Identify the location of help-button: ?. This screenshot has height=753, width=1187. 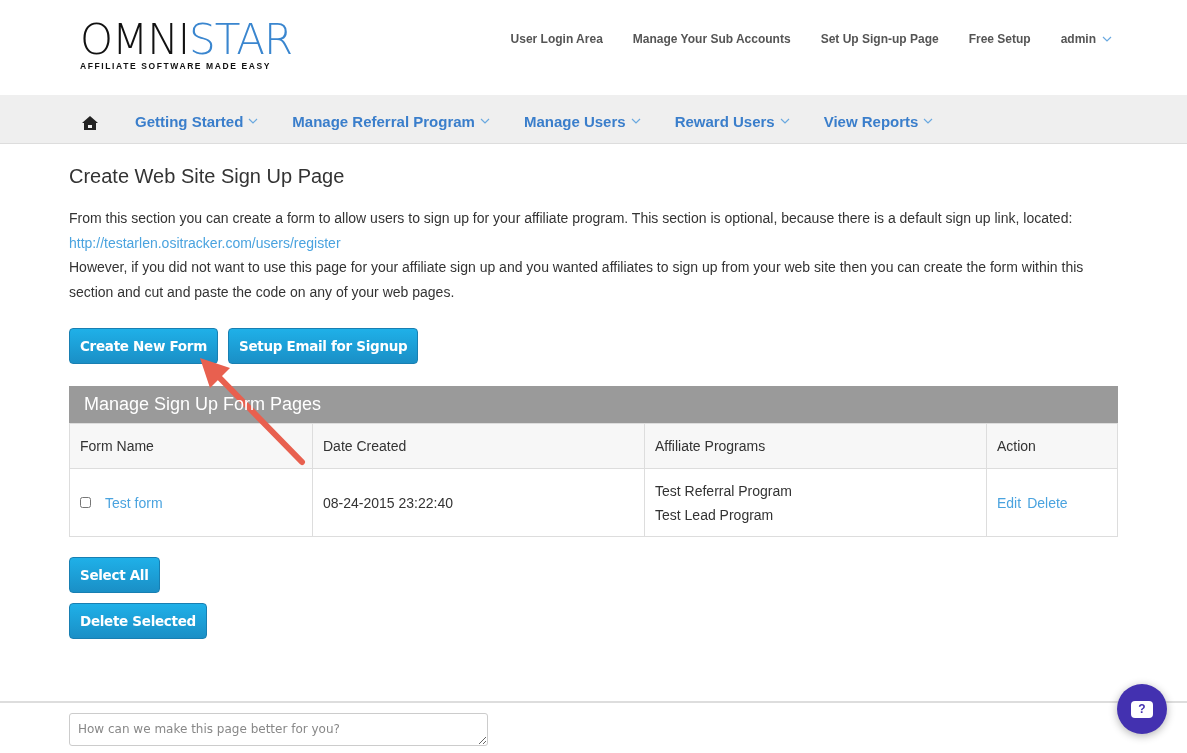
(1142, 709).